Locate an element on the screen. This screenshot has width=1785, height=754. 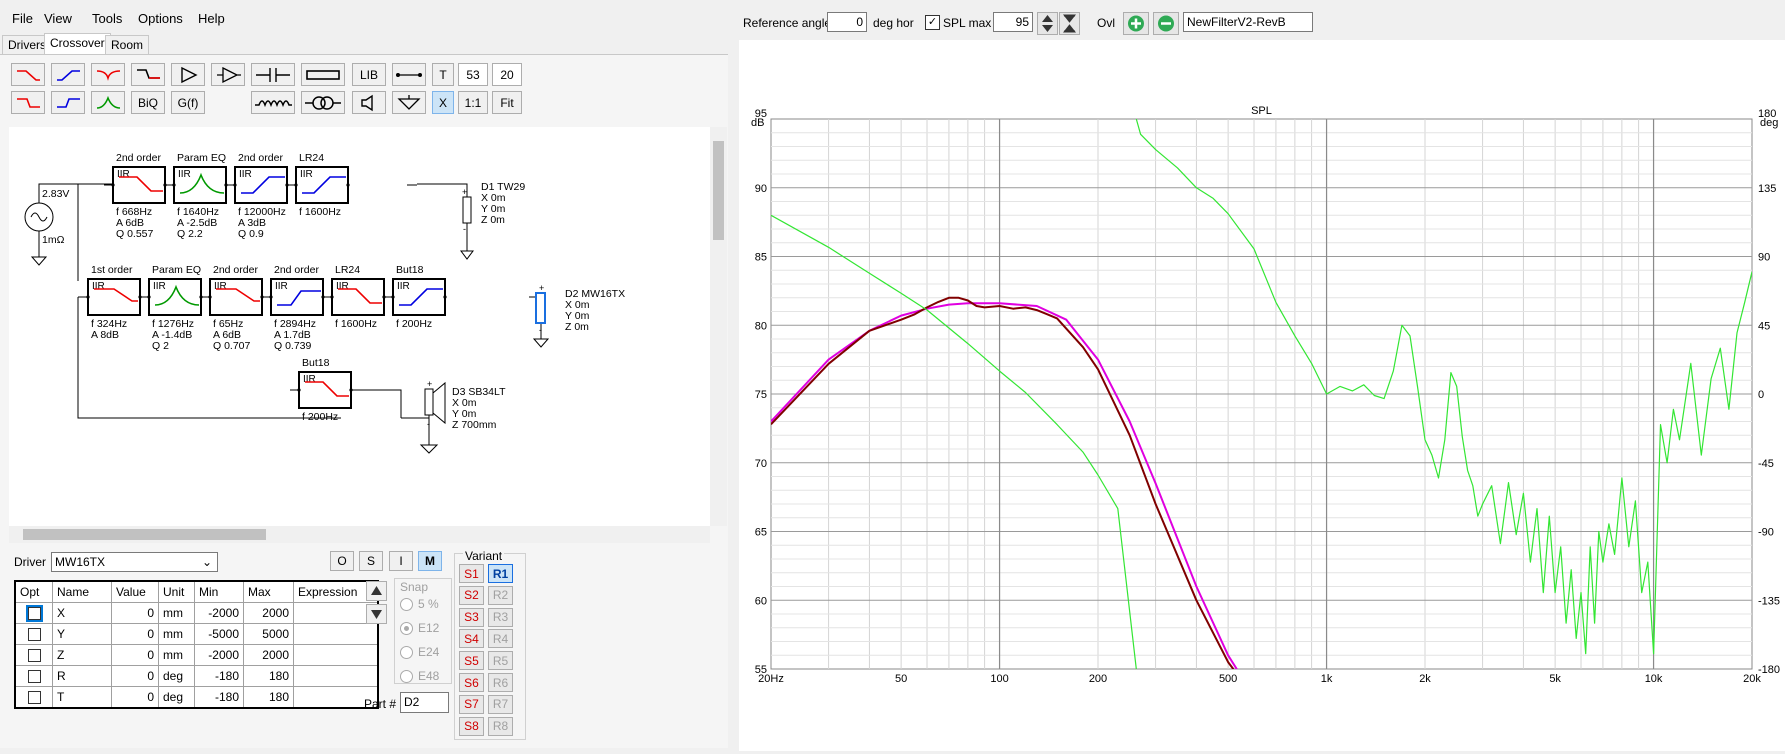
variant-s6-button: S6 is located at coordinates (471, 682).